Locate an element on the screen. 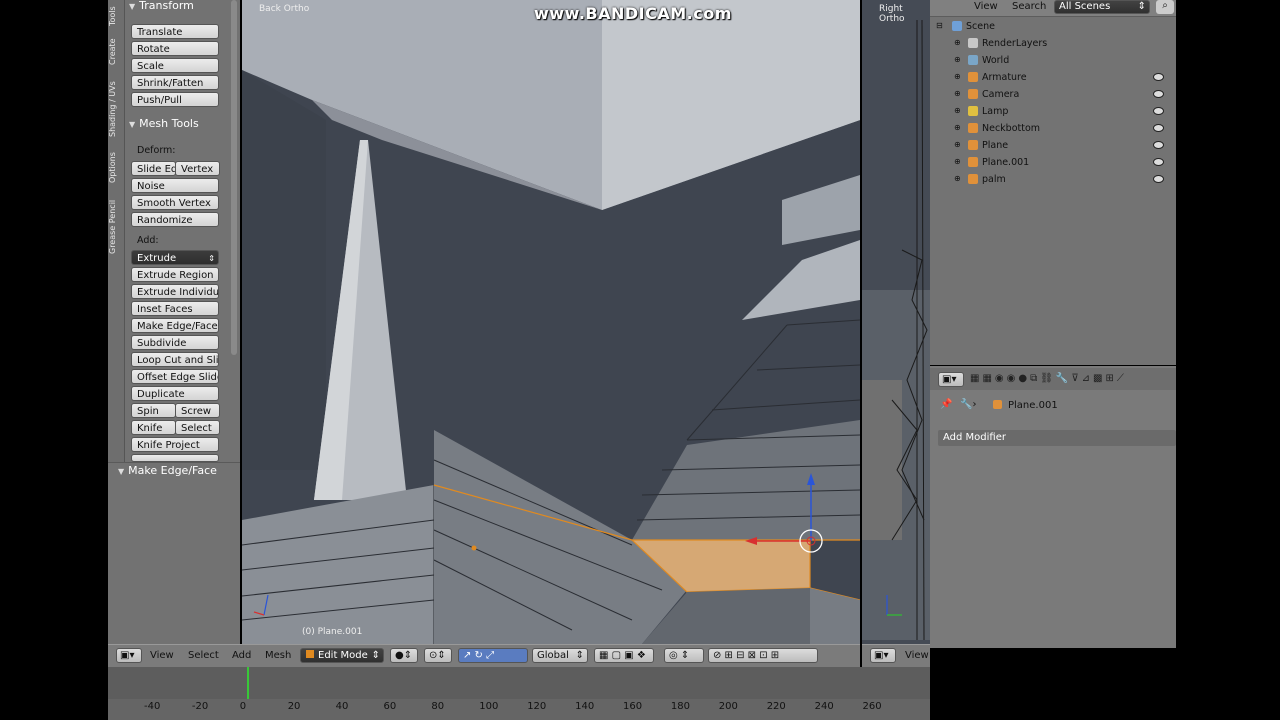 The height and width of the screenshot is (720, 1280). inset-faces-button: Inset Faces is located at coordinates (175, 308).